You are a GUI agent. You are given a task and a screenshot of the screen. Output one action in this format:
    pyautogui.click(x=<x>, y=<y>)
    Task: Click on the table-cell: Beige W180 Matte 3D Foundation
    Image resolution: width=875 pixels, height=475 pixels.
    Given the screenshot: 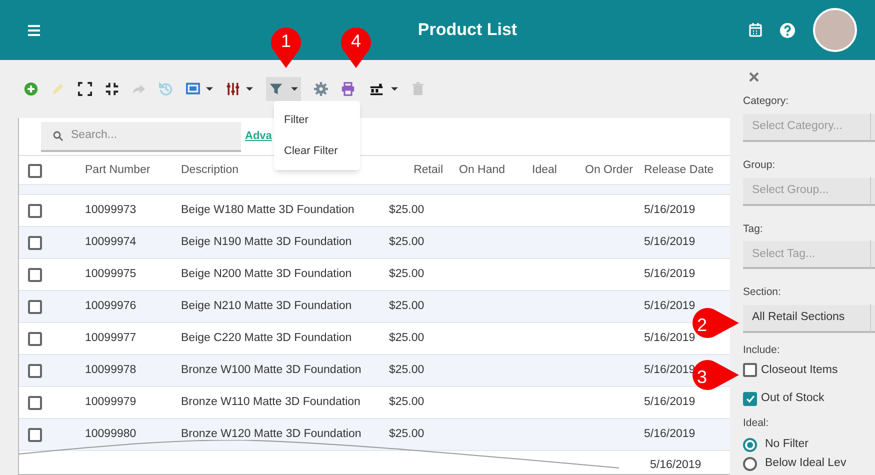 What is the action you would take?
    pyautogui.click(x=267, y=210)
    